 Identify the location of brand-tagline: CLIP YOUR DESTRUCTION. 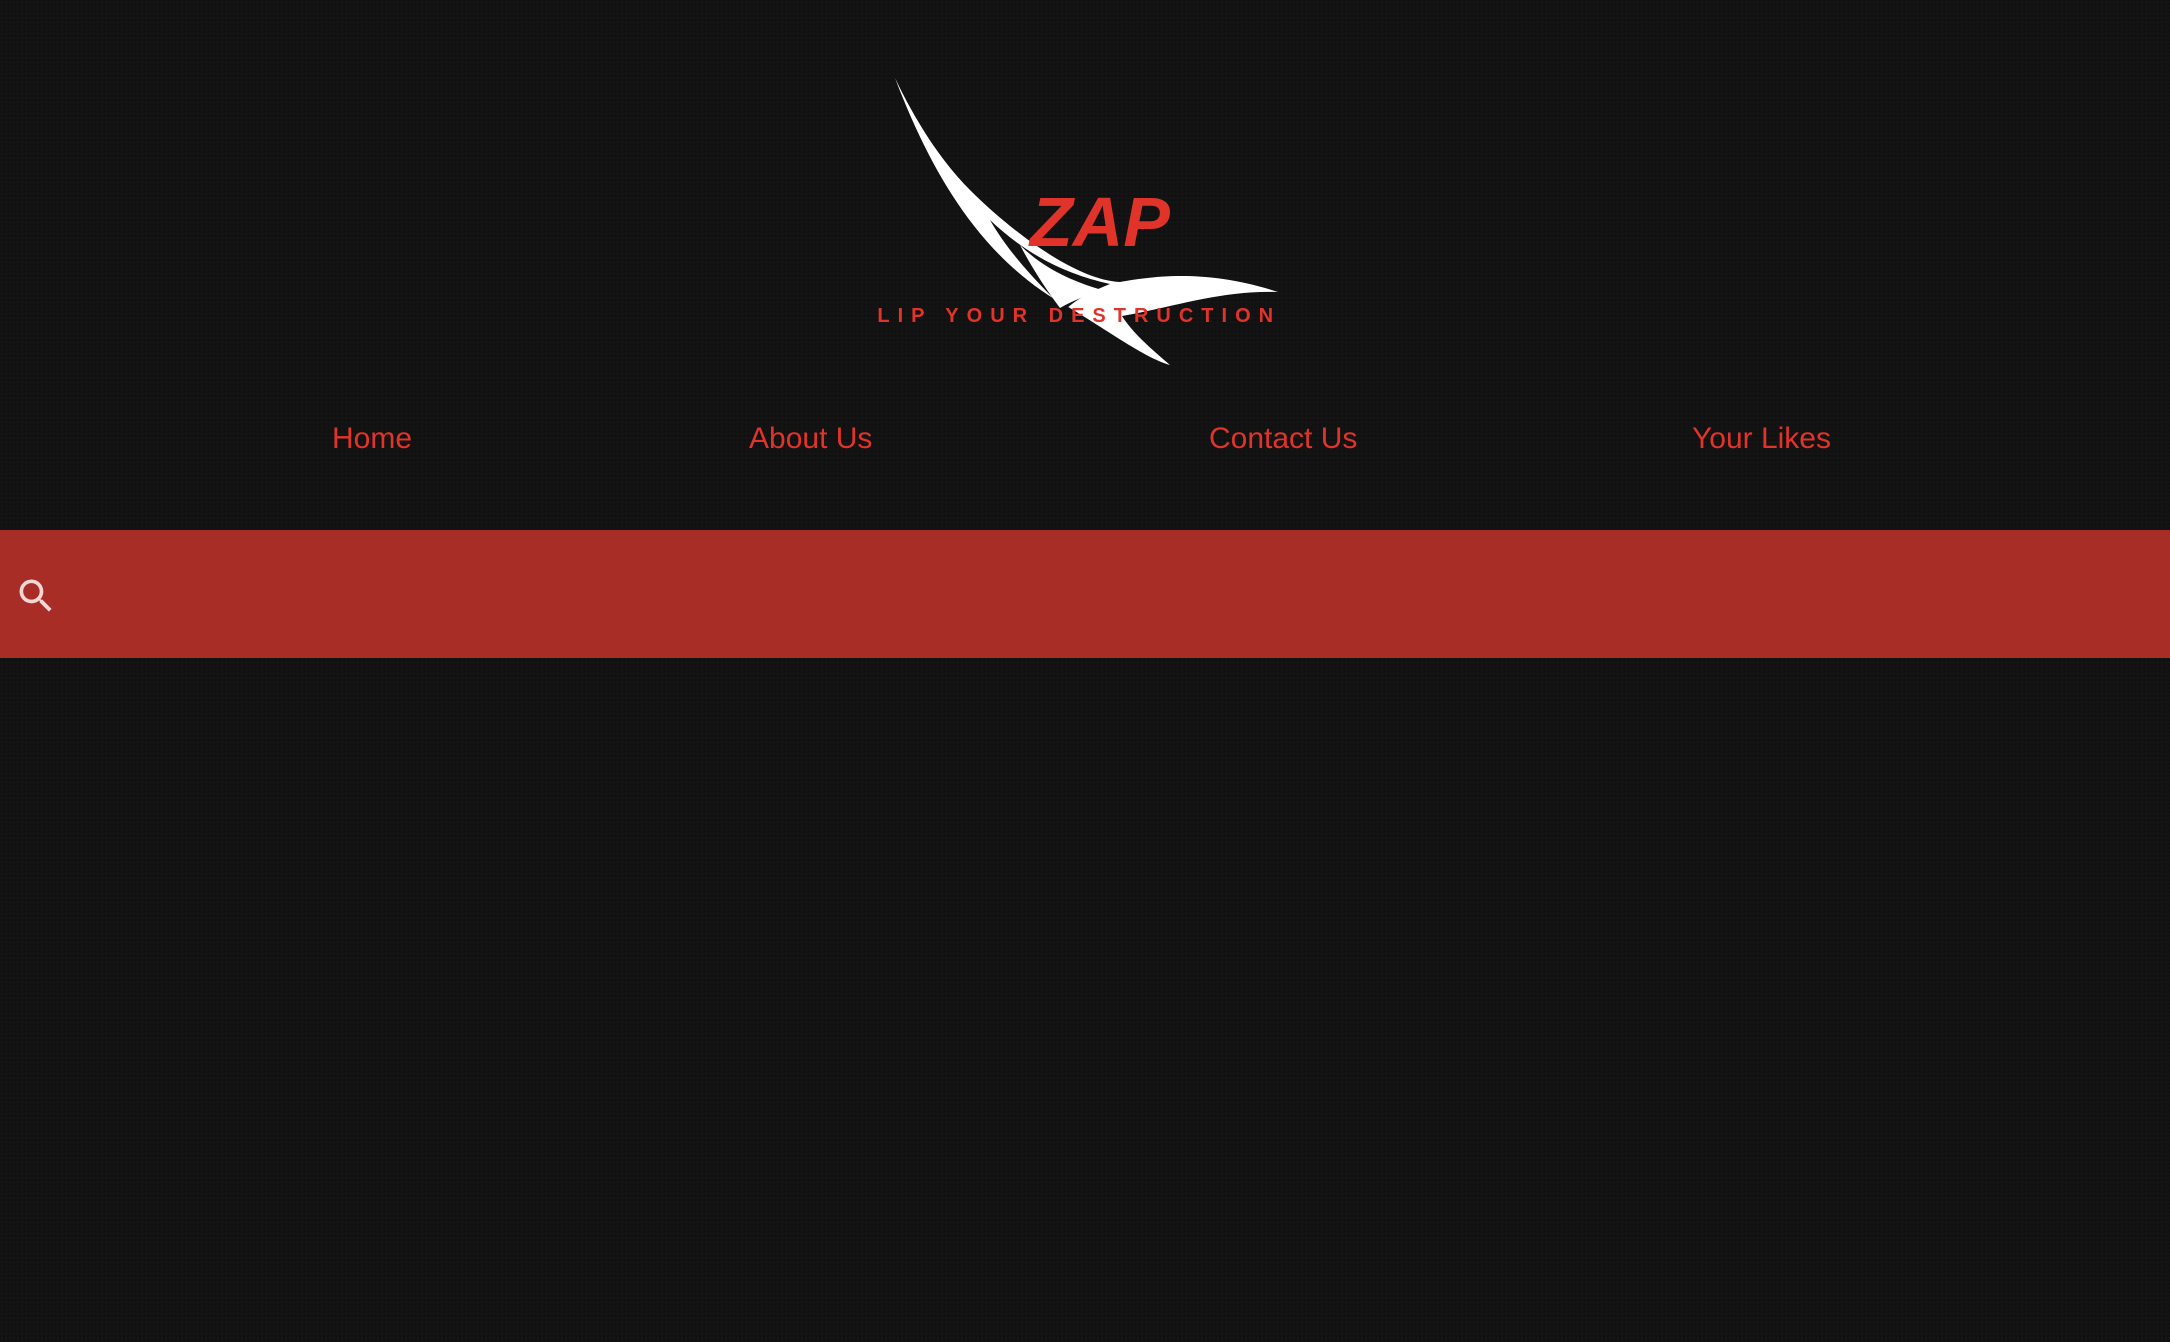
(1075, 316).